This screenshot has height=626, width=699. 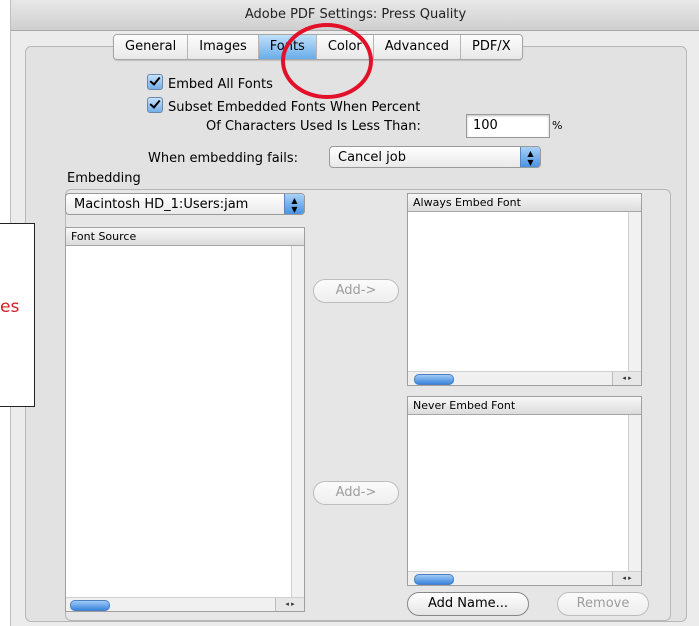 What do you see at coordinates (356, 493) in the screenshot?
I see `add-to-never-button: Add->` at bounding box center [356, 493].